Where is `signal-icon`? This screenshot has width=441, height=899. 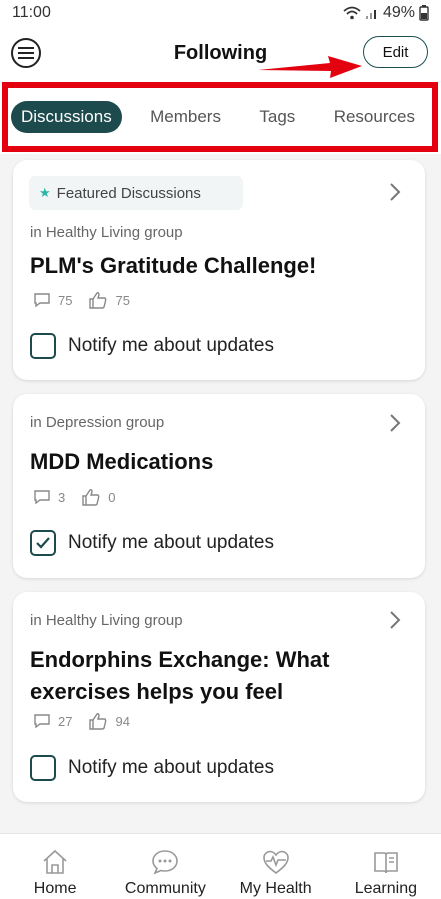
signal-icon is located at coordinates (370, 14).